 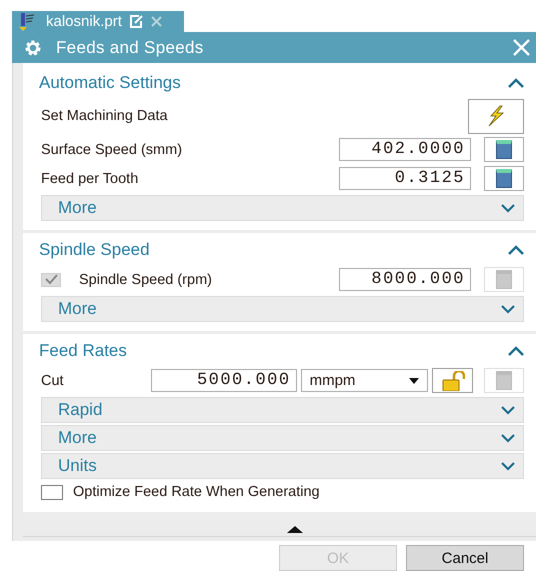 What do you see at coordinates (405, 178) in the screenshot?
I see `value-field: 0.3125` at bounding box center [405, 178].